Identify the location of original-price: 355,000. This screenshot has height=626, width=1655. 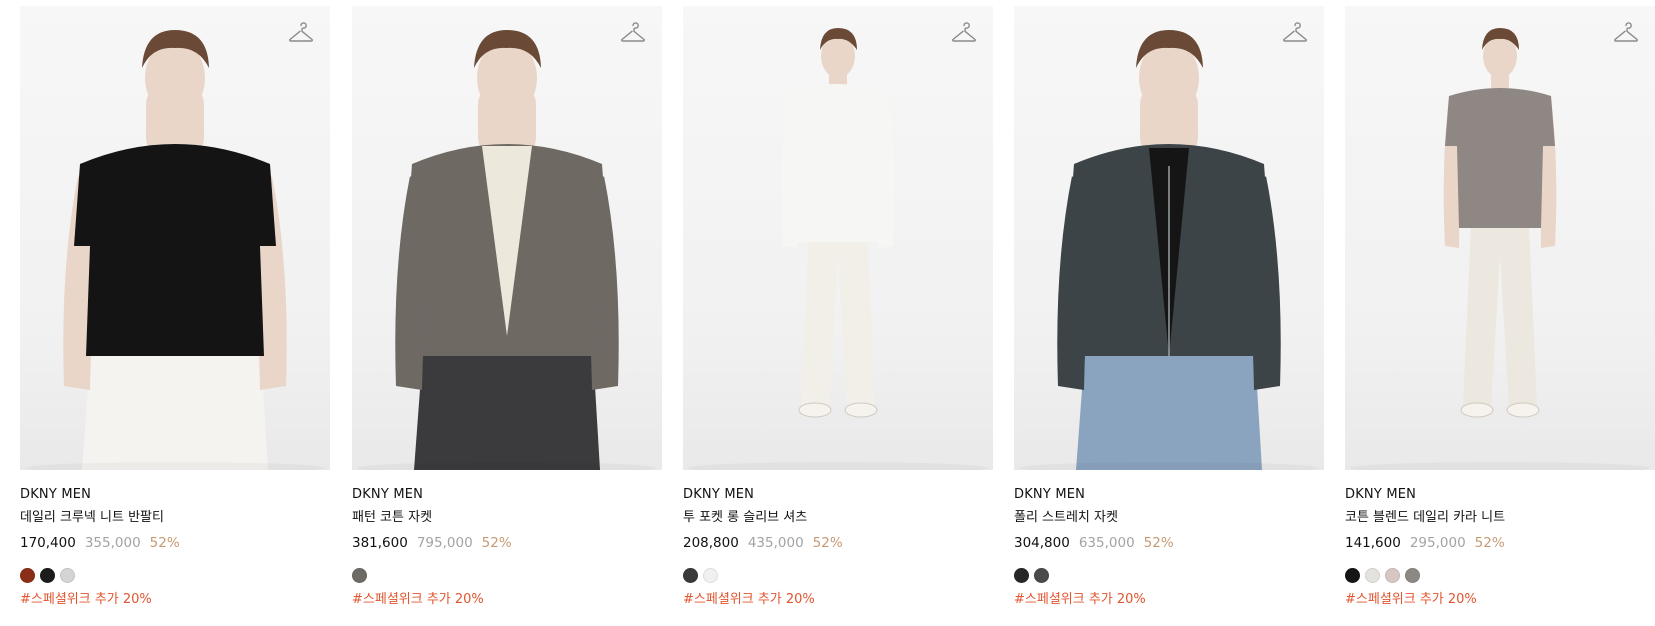
(112, 543).